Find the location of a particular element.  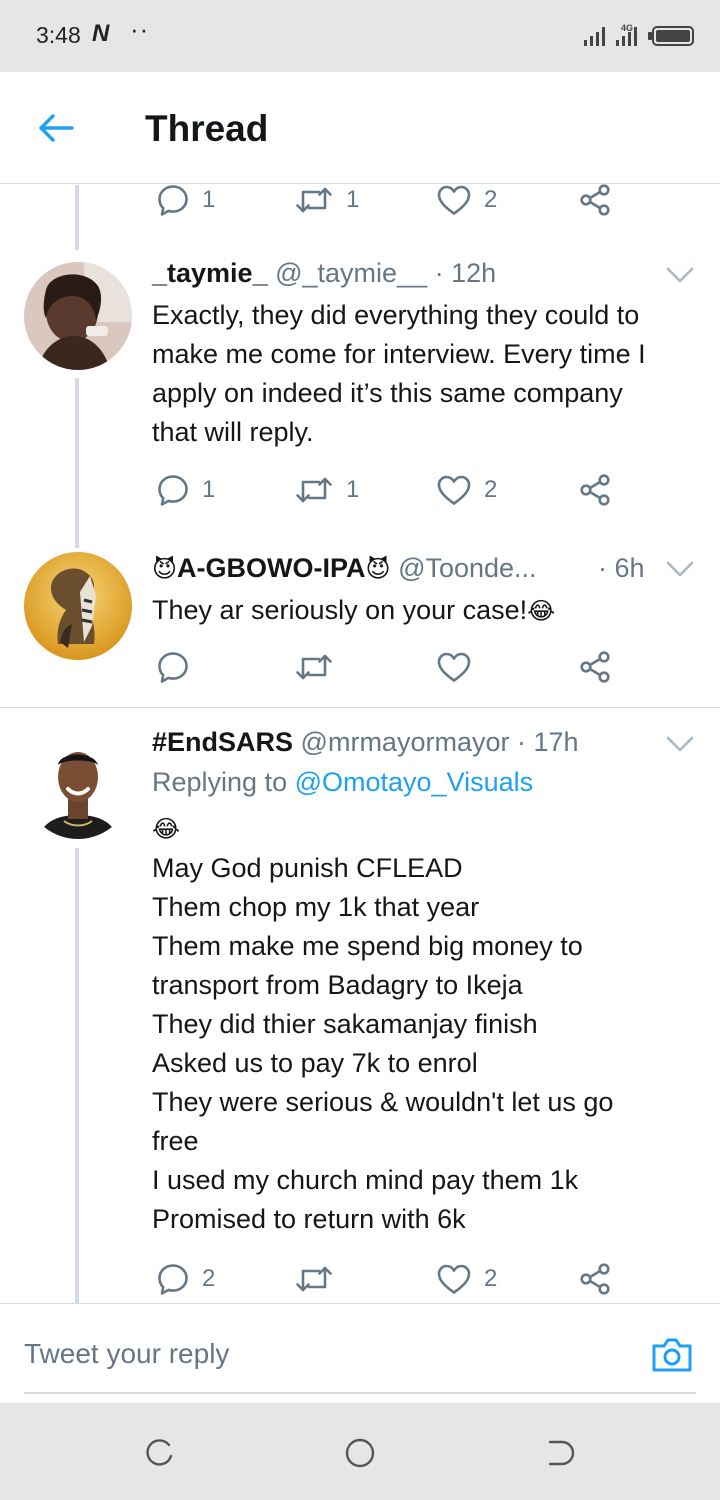

tweet-meta: #EndSARS @mrmayormayor · 17h is located at coordinates (365, 742).